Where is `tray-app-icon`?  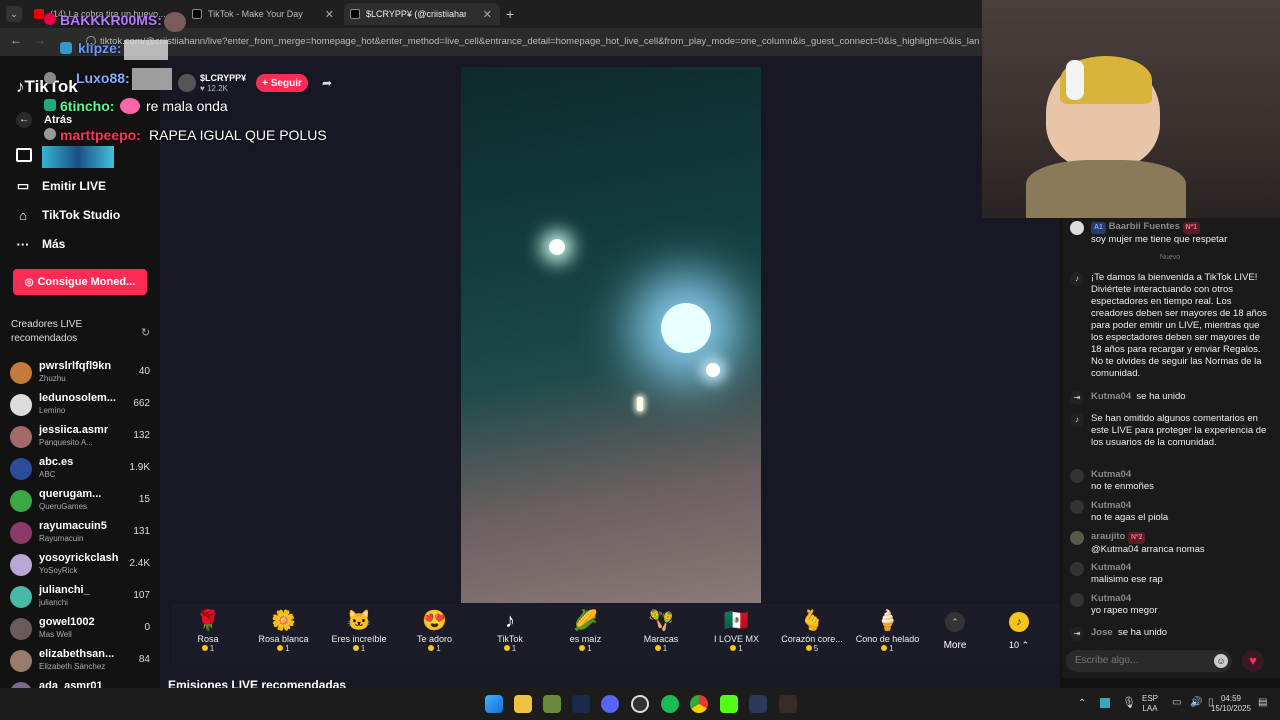 tray-app-icon is located at coordinates (1105, 703).